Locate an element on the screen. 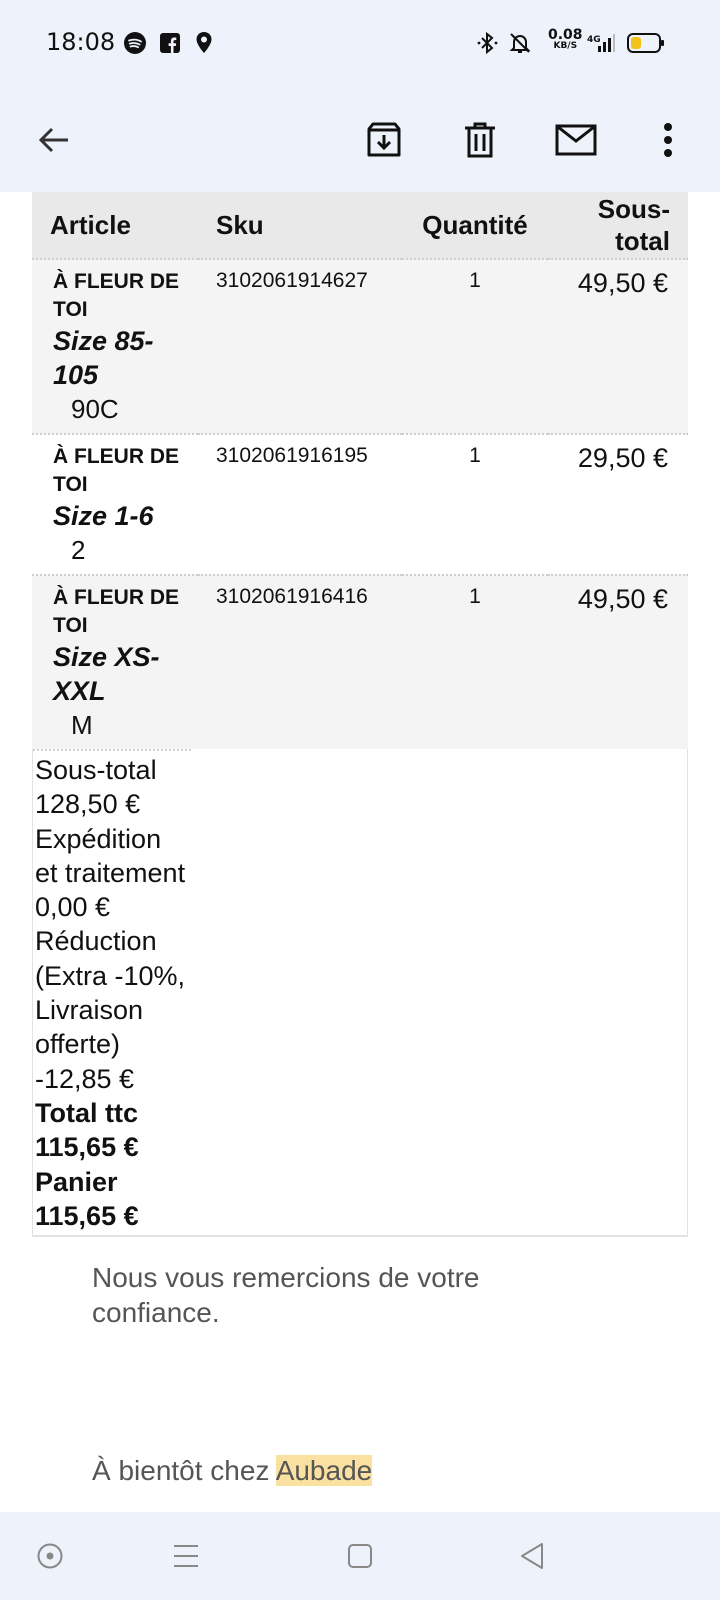 The image size is (720, 1600). header-sku: Sku is located at coordinates (300, 225).